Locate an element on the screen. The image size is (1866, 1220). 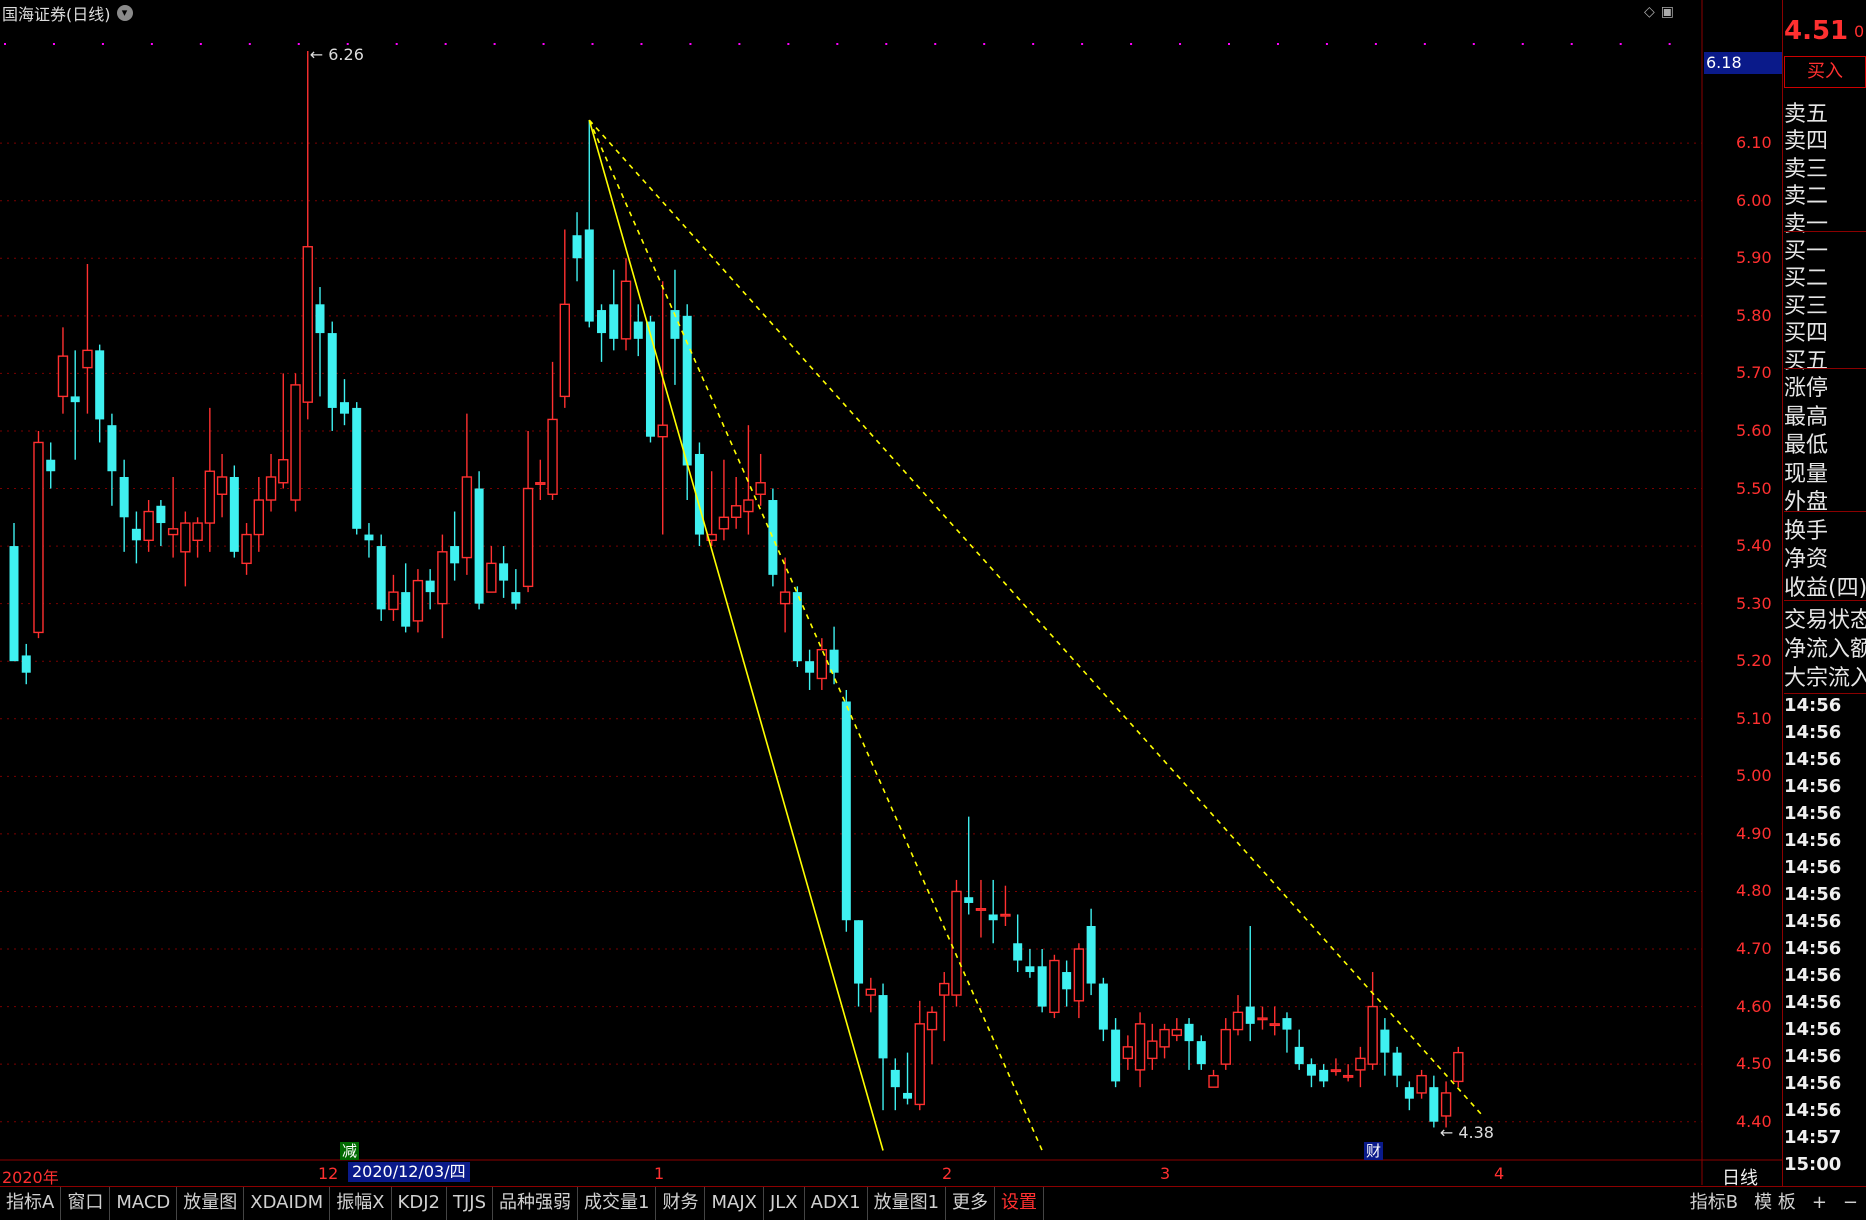
indicator-tab: 窗口 is located at coordinates (86, 1203).